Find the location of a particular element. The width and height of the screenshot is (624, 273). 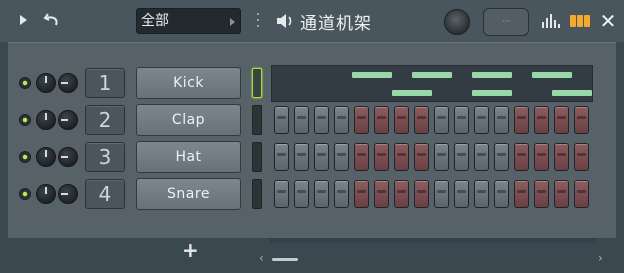

channel-button-clap: Clap is located at coordinates (188, 120).